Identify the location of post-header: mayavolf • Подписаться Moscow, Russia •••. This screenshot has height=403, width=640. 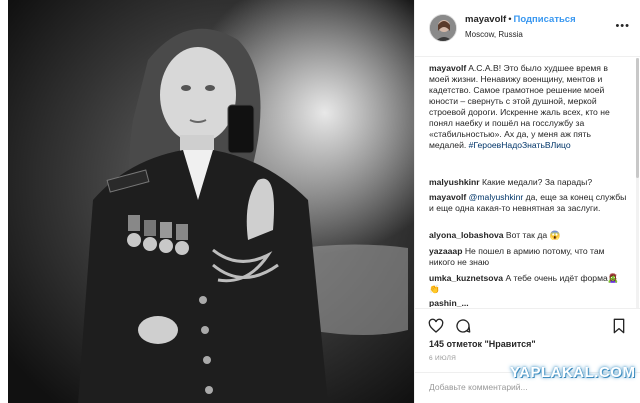
(527, 28).